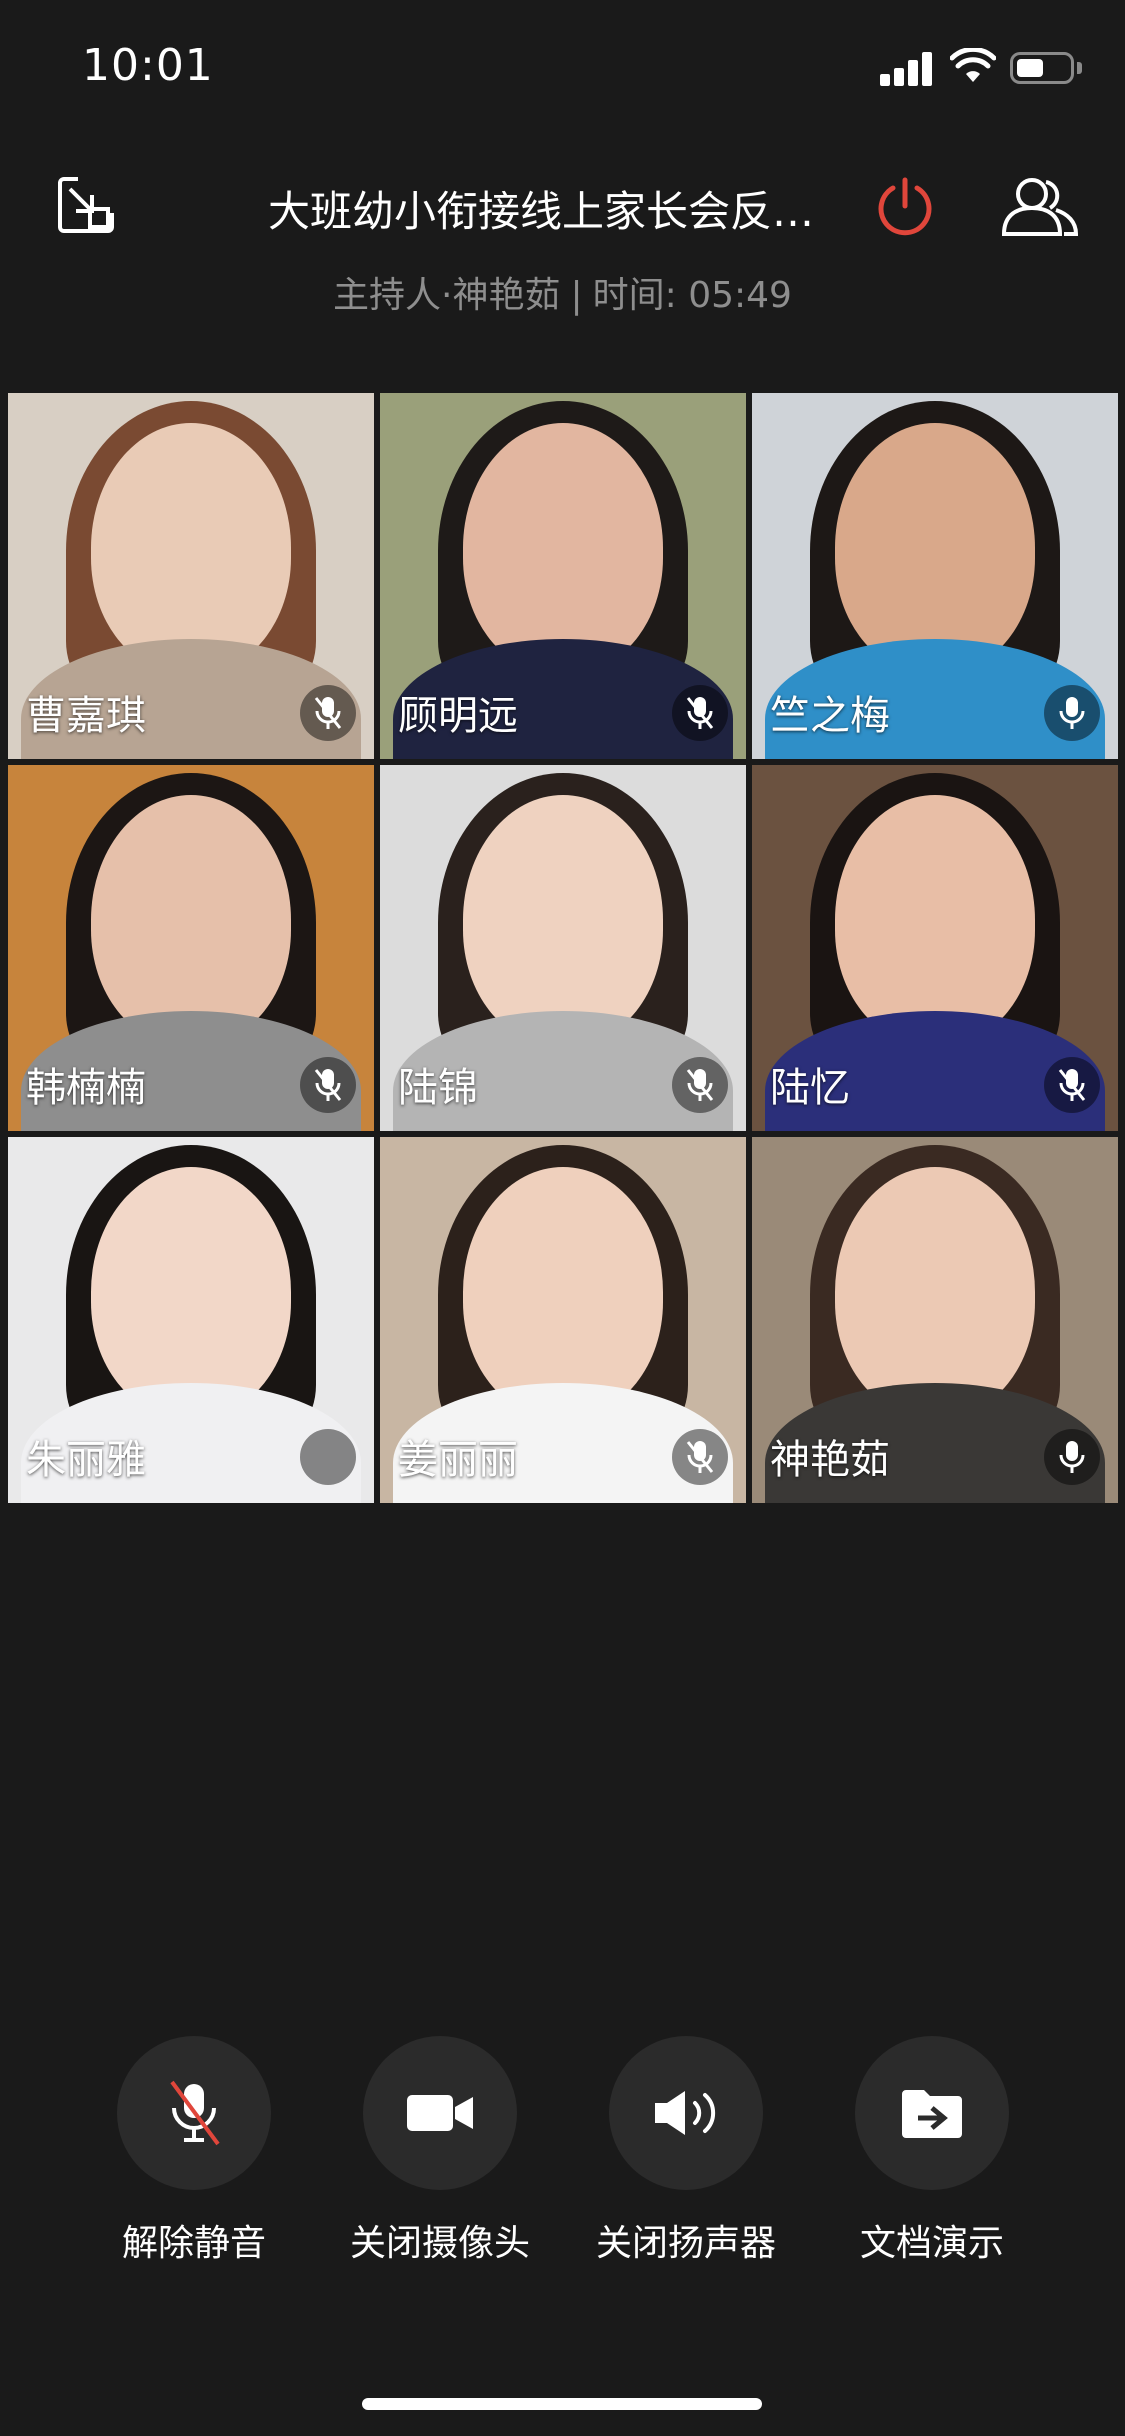  Describe the element at coordinates (458, 716) in the screenshot. I see `participant-name: 顾明远` at that location.